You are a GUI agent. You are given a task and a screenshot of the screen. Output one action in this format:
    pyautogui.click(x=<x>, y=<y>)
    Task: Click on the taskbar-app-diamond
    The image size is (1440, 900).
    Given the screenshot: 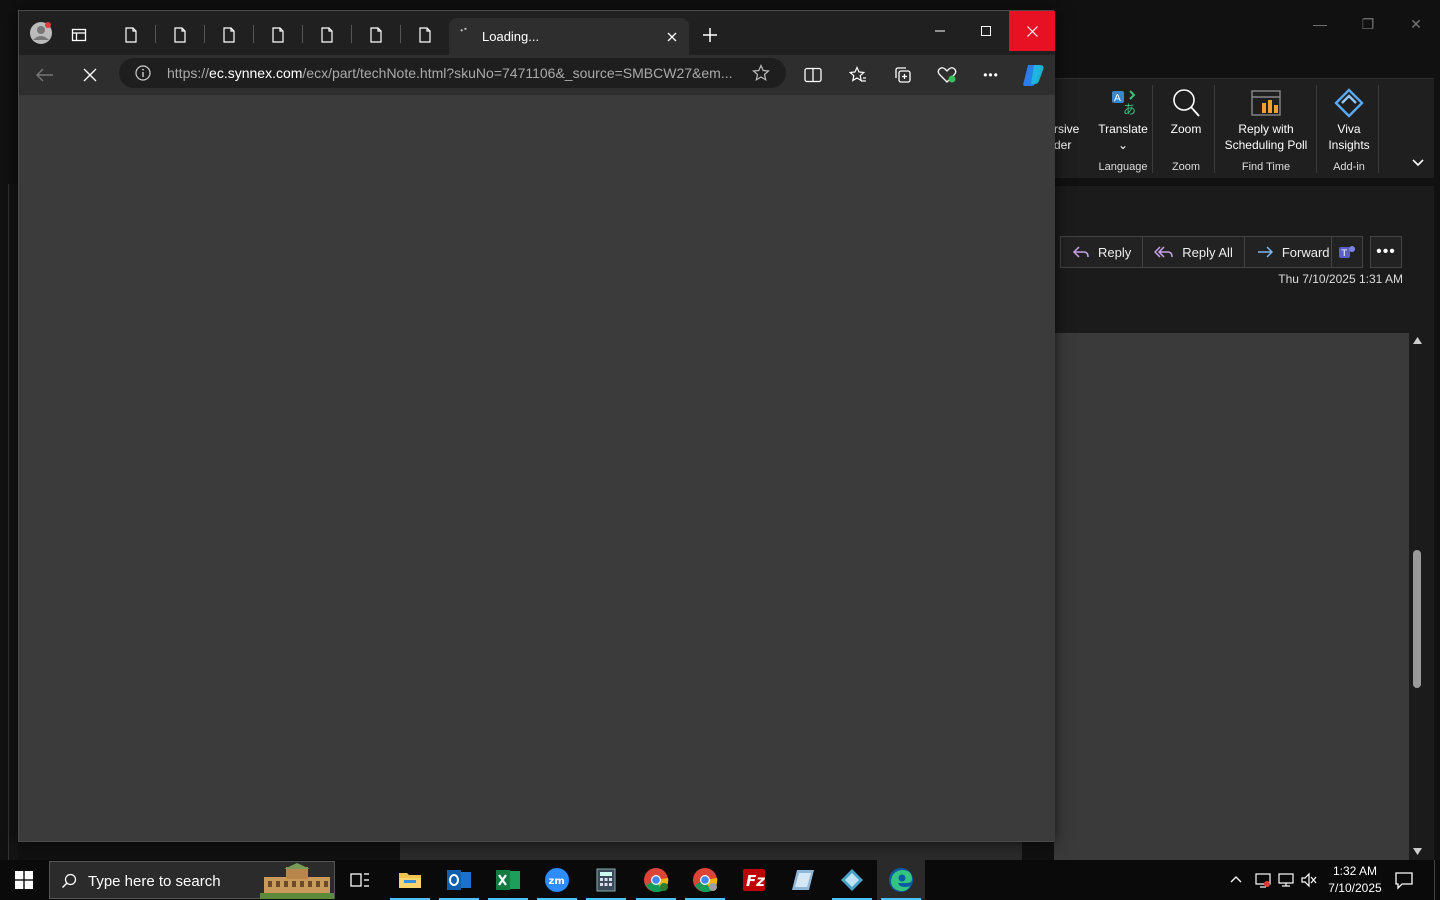 What is the action you would take?
    pyautogui.click(x=852, y=880)
    